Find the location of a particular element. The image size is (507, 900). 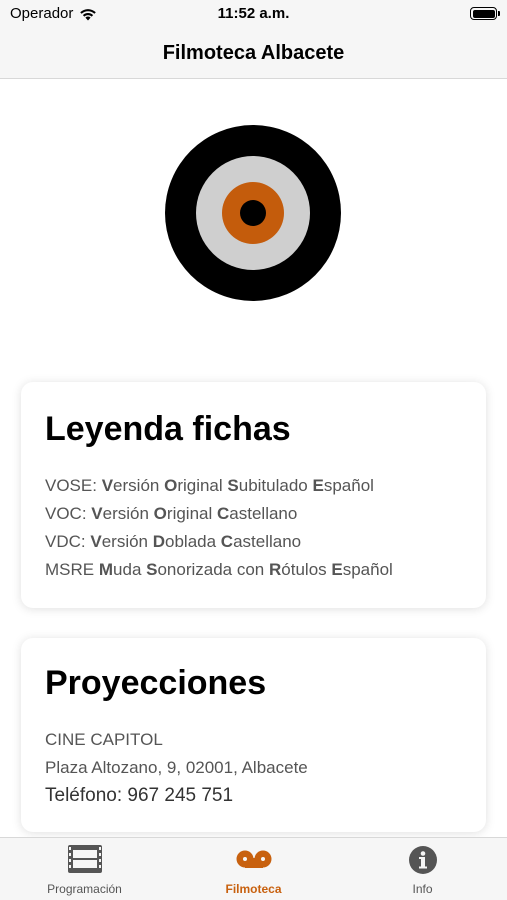

page-title: Filmoteca Albacete is located at coordinates (253, 52).